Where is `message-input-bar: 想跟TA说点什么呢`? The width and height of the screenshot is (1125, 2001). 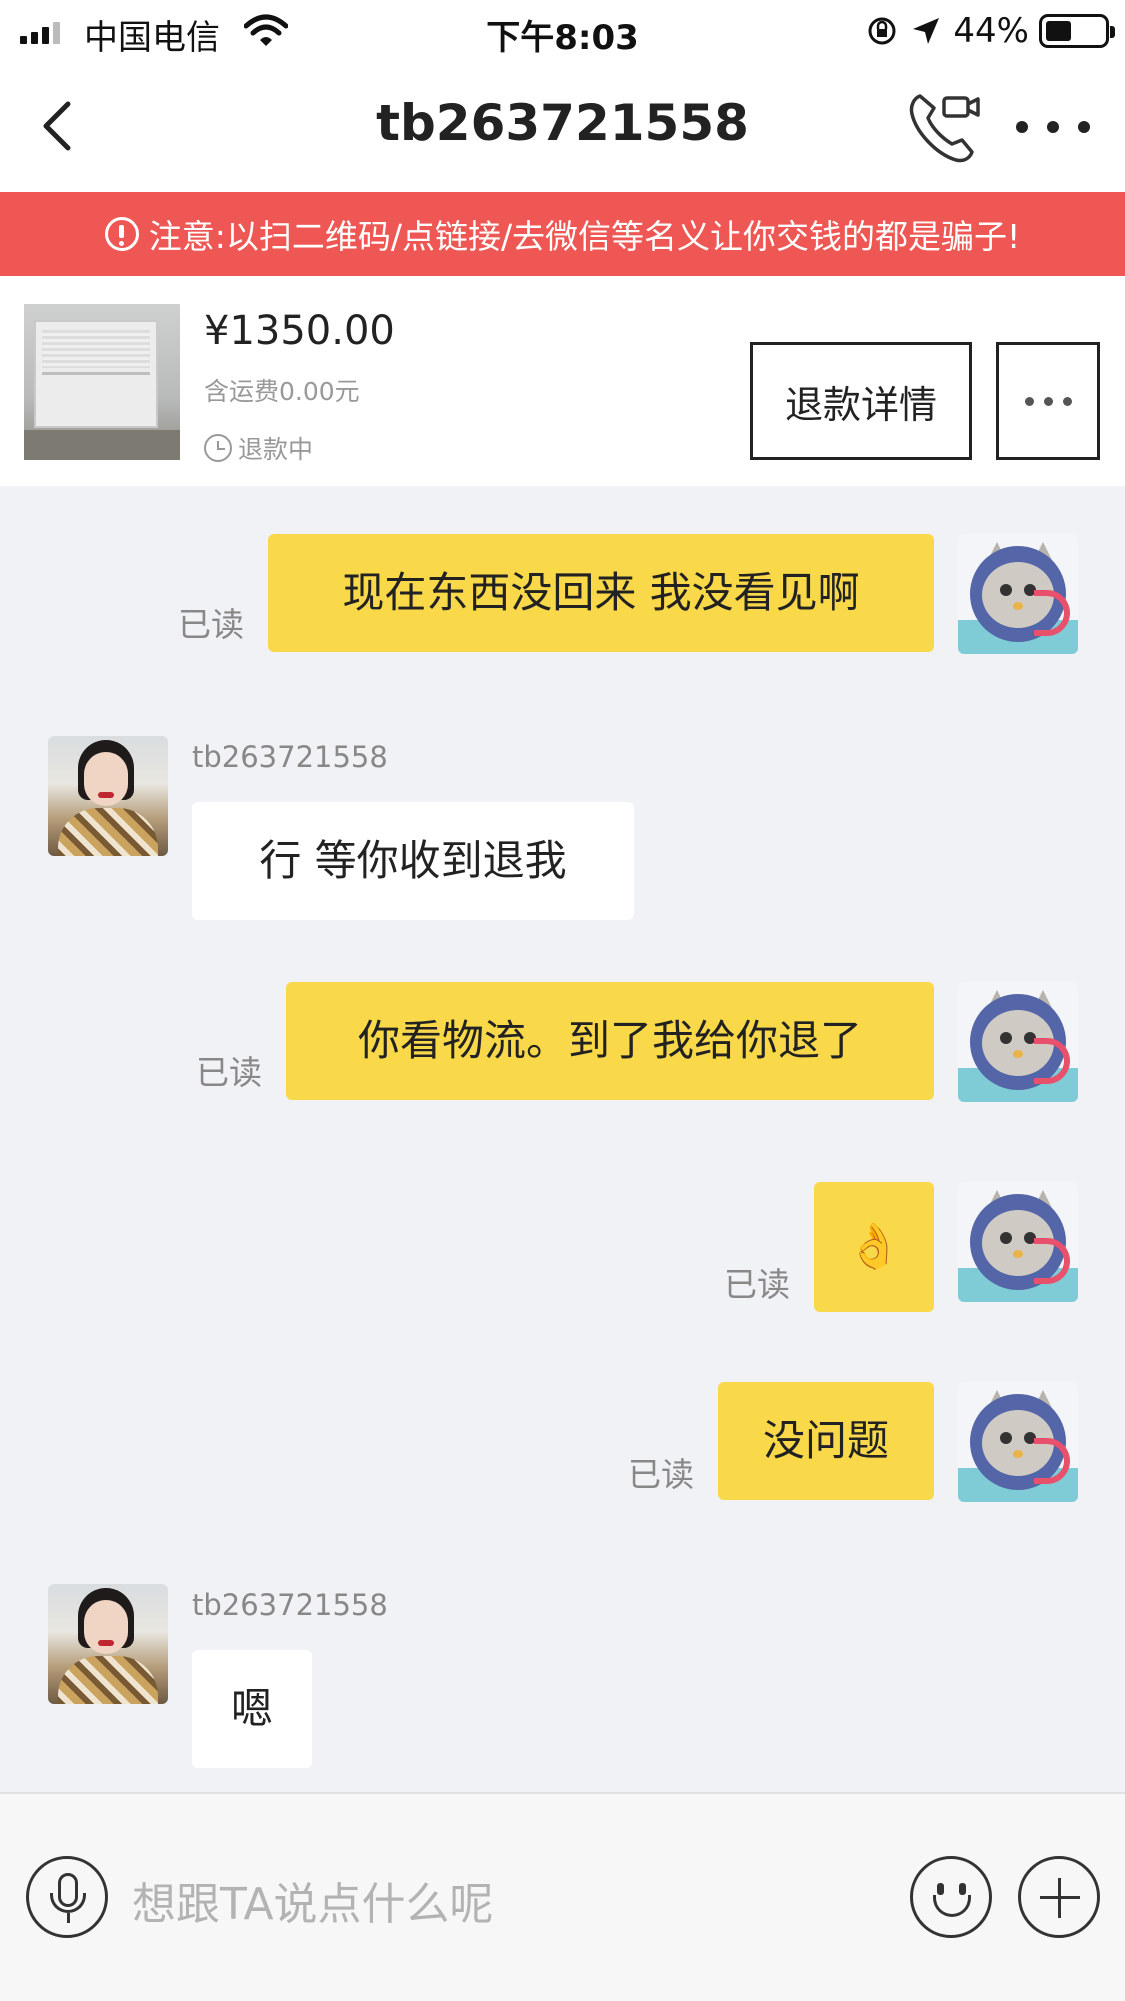
message-input-bar: 想跟TA说点什么呢 is located at coordinates (562, 1896).